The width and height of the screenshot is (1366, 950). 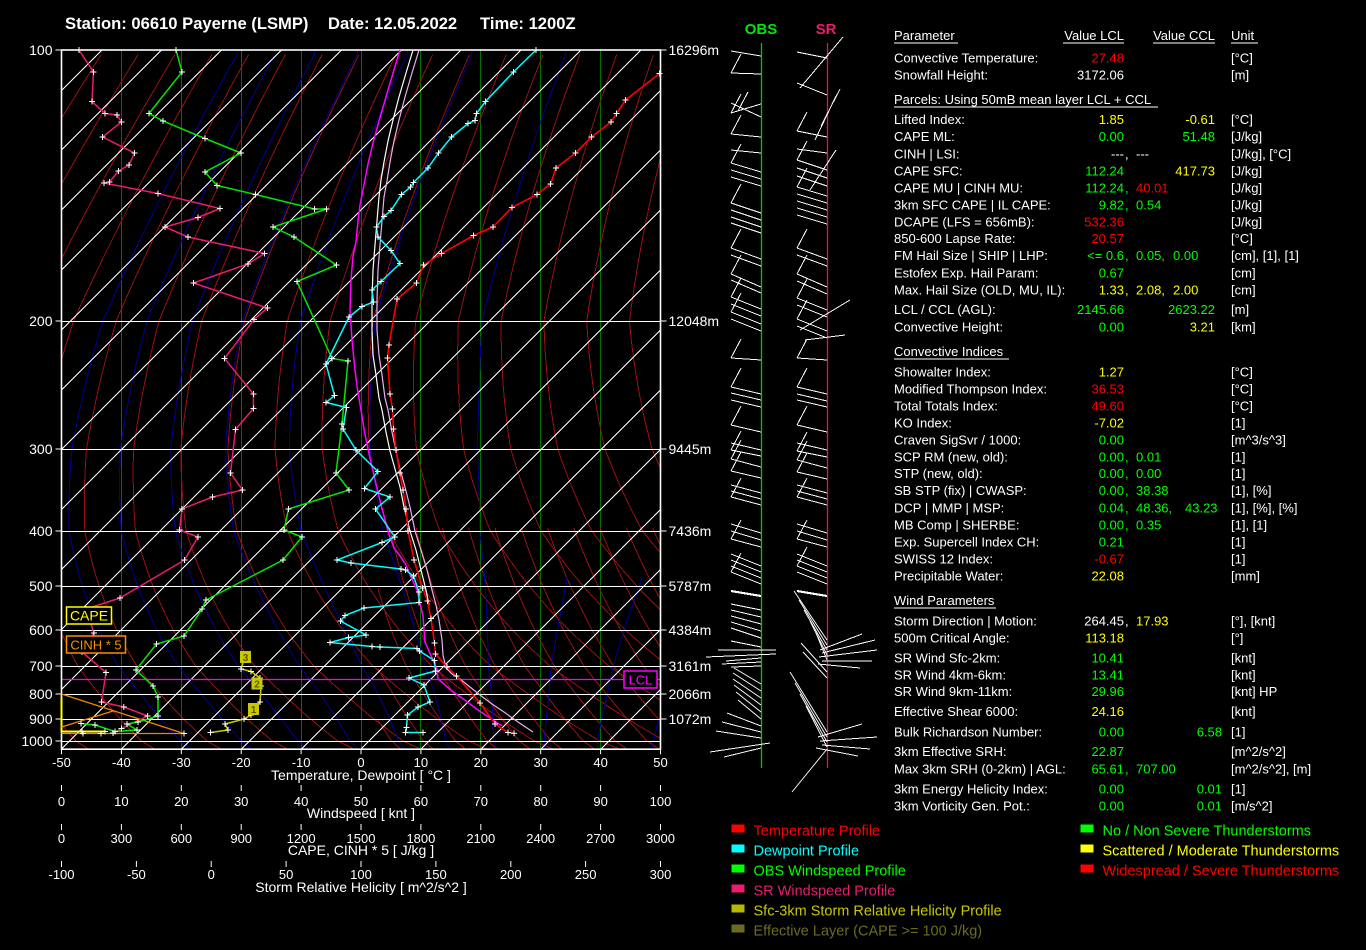 I want to click on svg-text: 90, so click(x=600, y=801).